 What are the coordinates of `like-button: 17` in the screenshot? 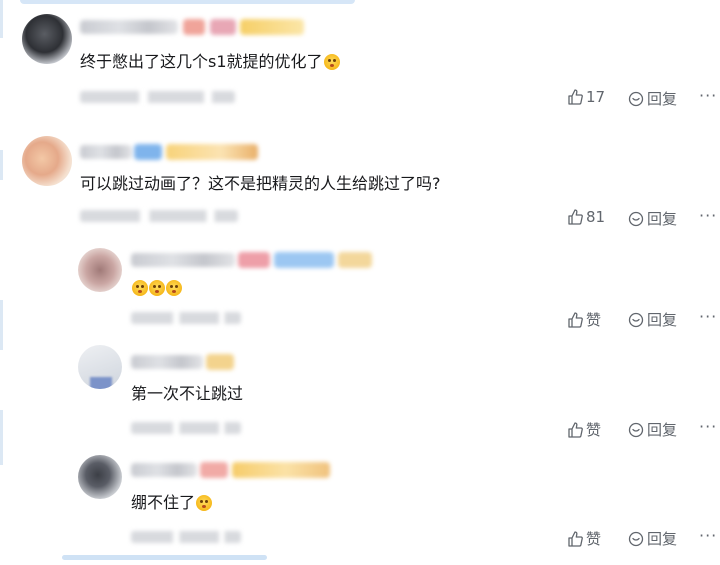 It's located at (586, 97).